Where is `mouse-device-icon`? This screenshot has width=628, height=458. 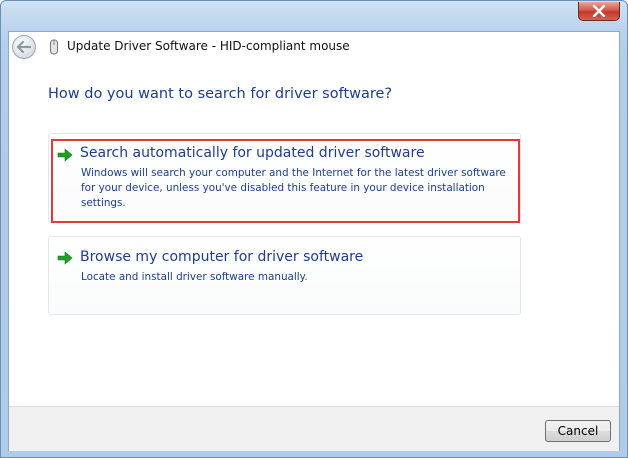
mouse-device-icon is located at coordinates (54, 47).